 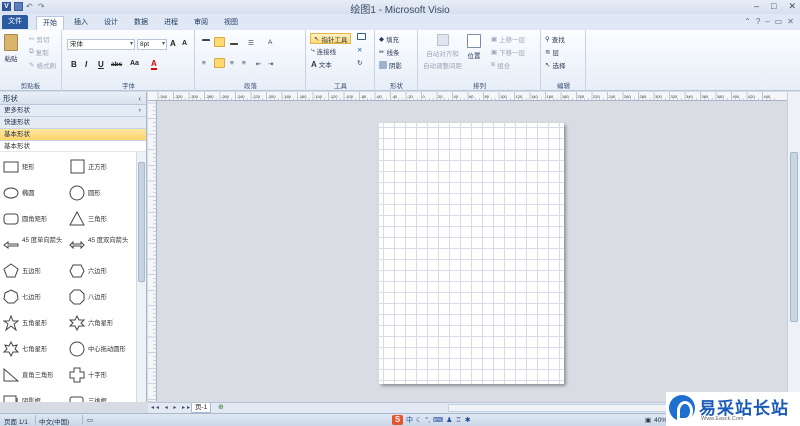 I want to click on doc-minimize-icon: –, so click(x=767, y=21).